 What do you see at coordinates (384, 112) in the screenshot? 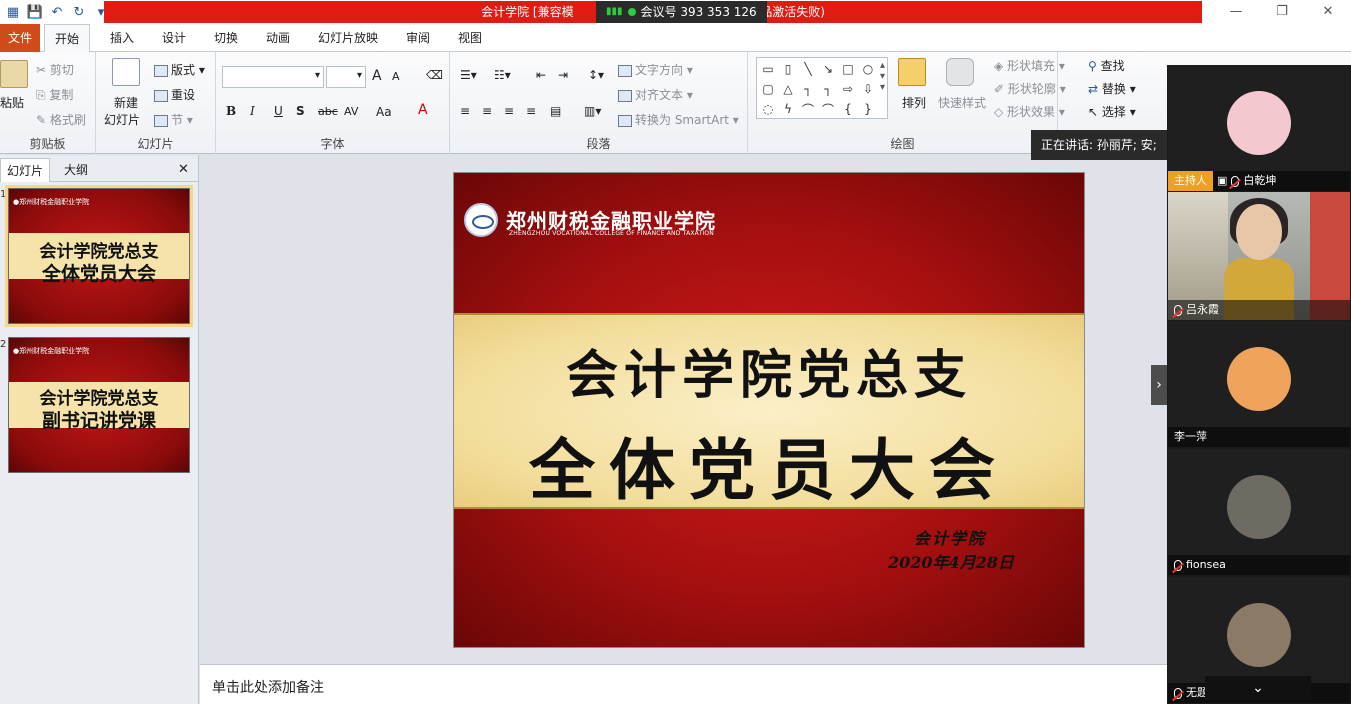
I see `change-case-button: Aa` at bounding box center [384, 112].